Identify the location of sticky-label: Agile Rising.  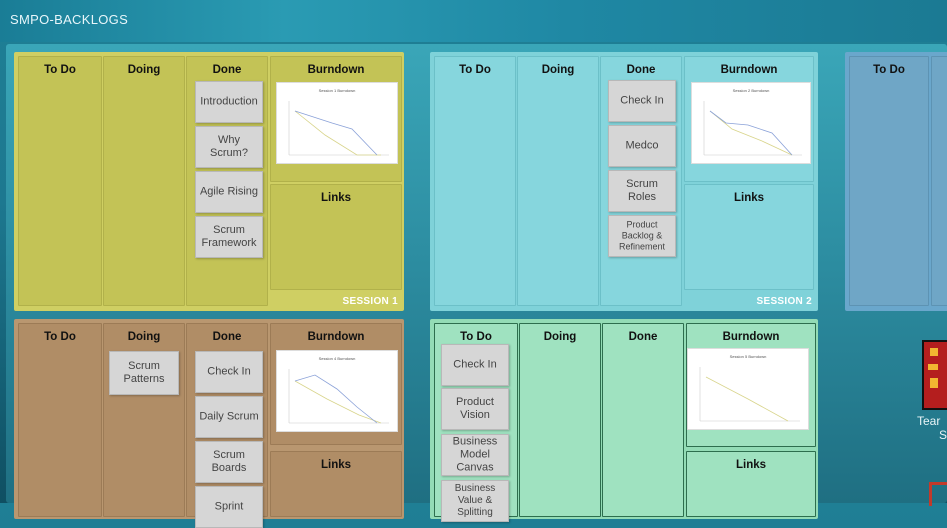
(229, 191).